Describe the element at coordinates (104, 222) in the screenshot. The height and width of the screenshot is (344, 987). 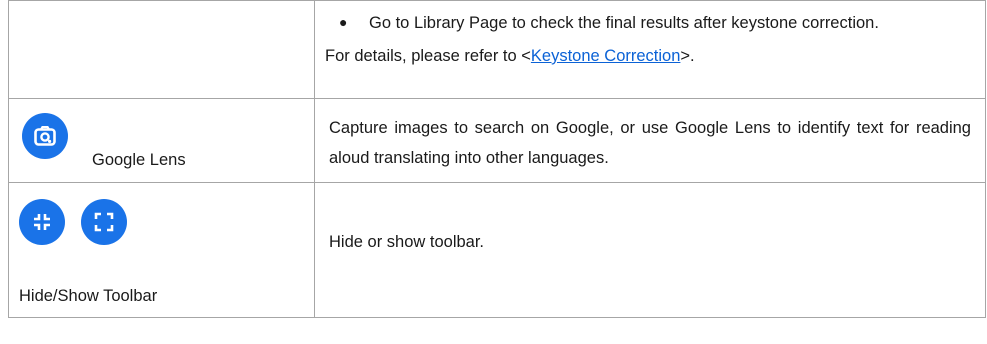
I see `expand-icon` at that location.